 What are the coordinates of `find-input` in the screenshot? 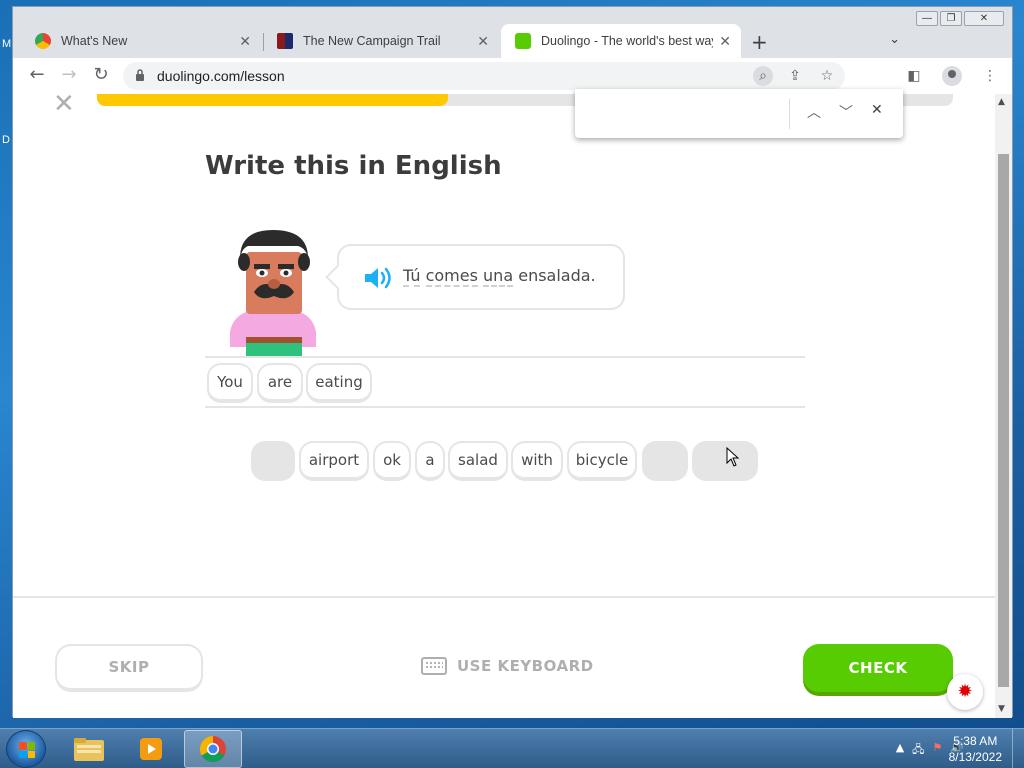 It's located at (683, 113).